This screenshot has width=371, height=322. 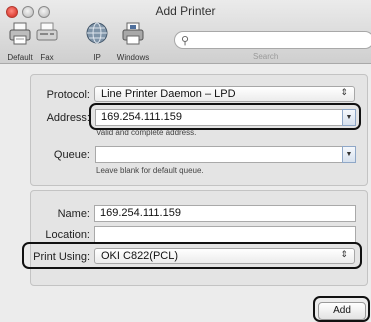 I want to click on name-field: 169.254.111.159, so click(x=225, y=213).